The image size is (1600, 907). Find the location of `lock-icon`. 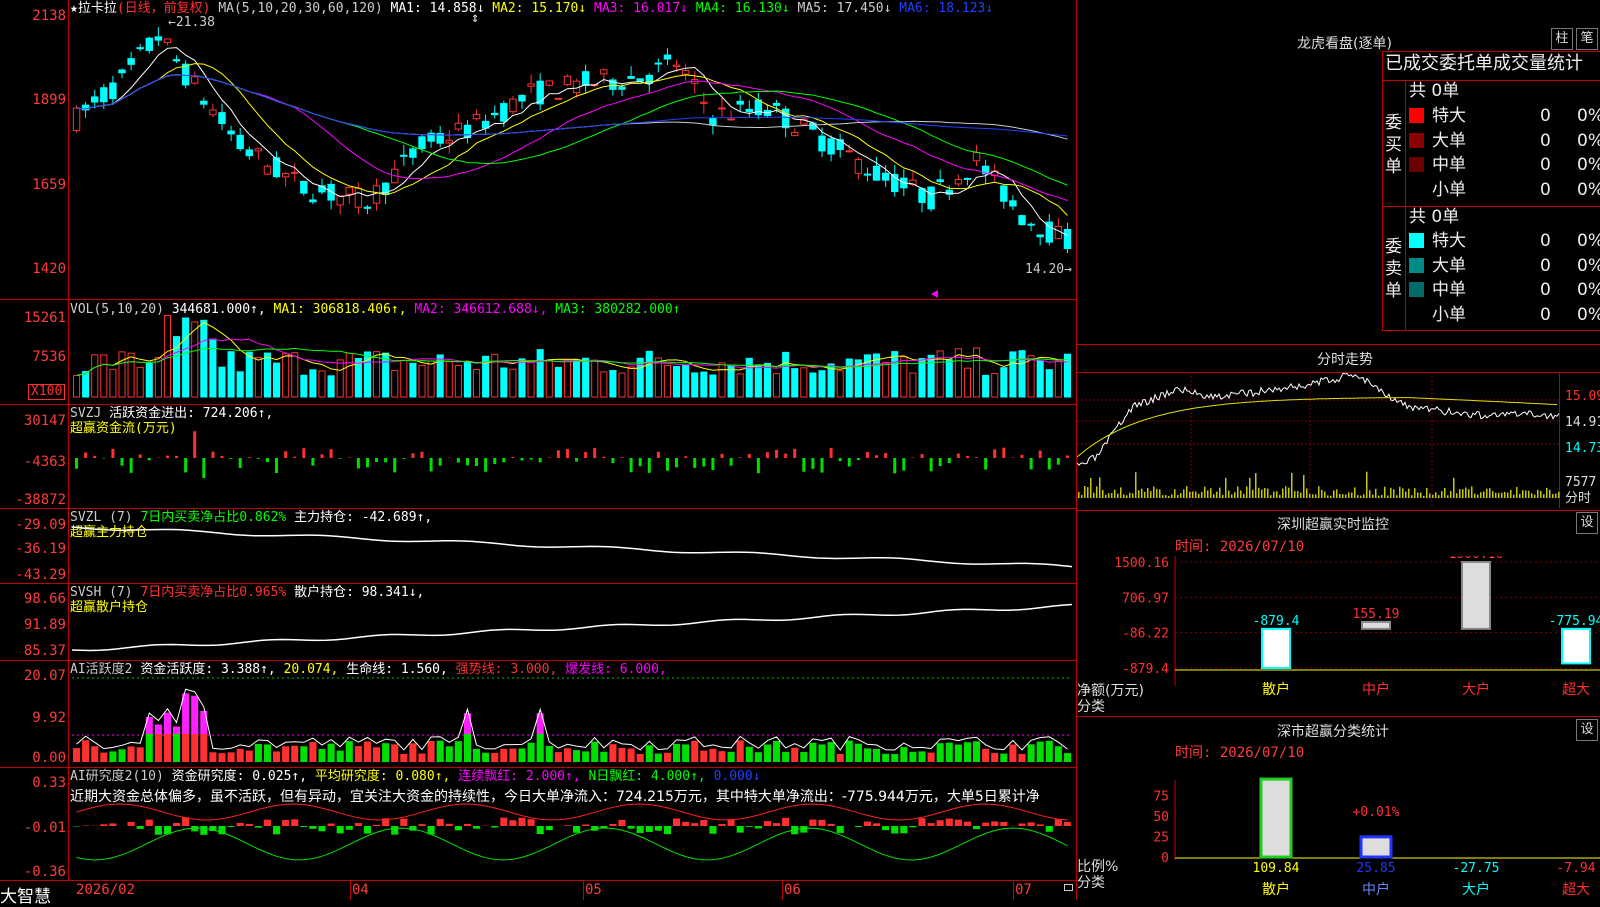

lock-icon is located at coordinates (1068, 887).